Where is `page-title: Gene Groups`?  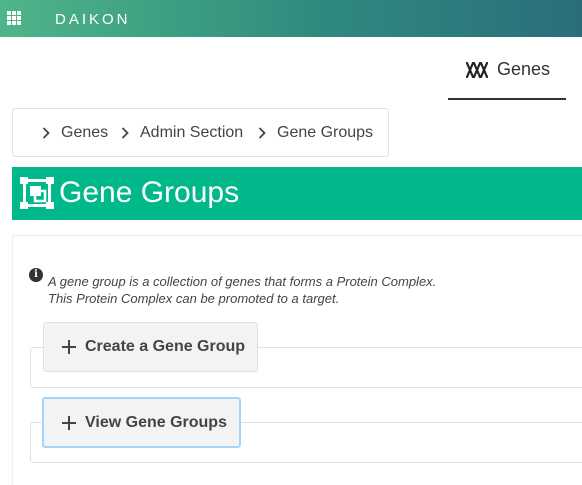
page-title: Gene Groups is located at coordinates (149, 192).